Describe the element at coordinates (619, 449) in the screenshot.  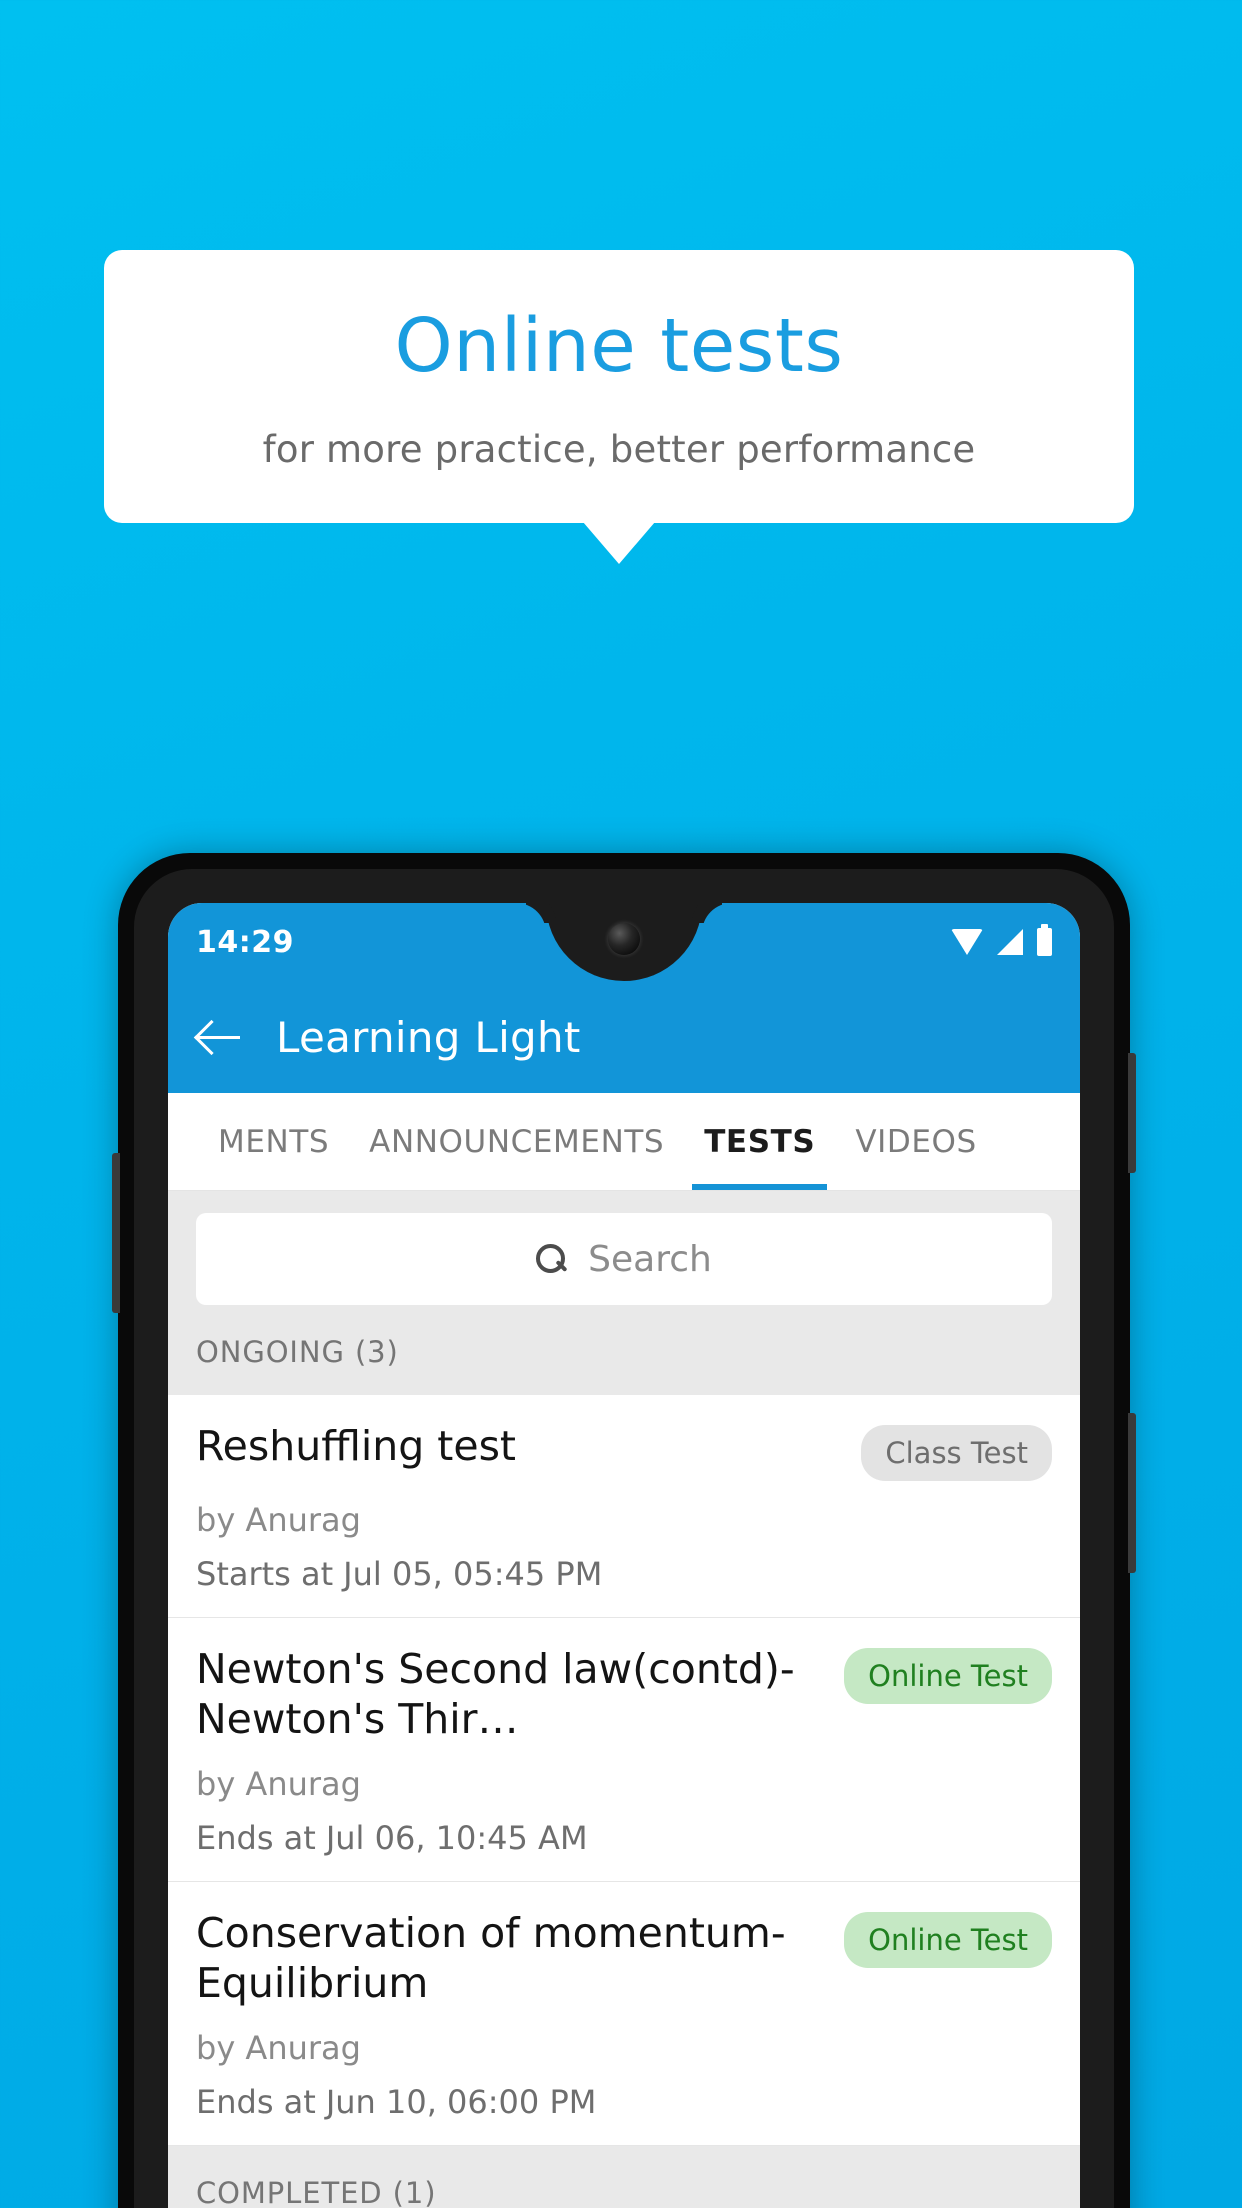
I see `promo-subtitle: for more practice, better performance` at that location.